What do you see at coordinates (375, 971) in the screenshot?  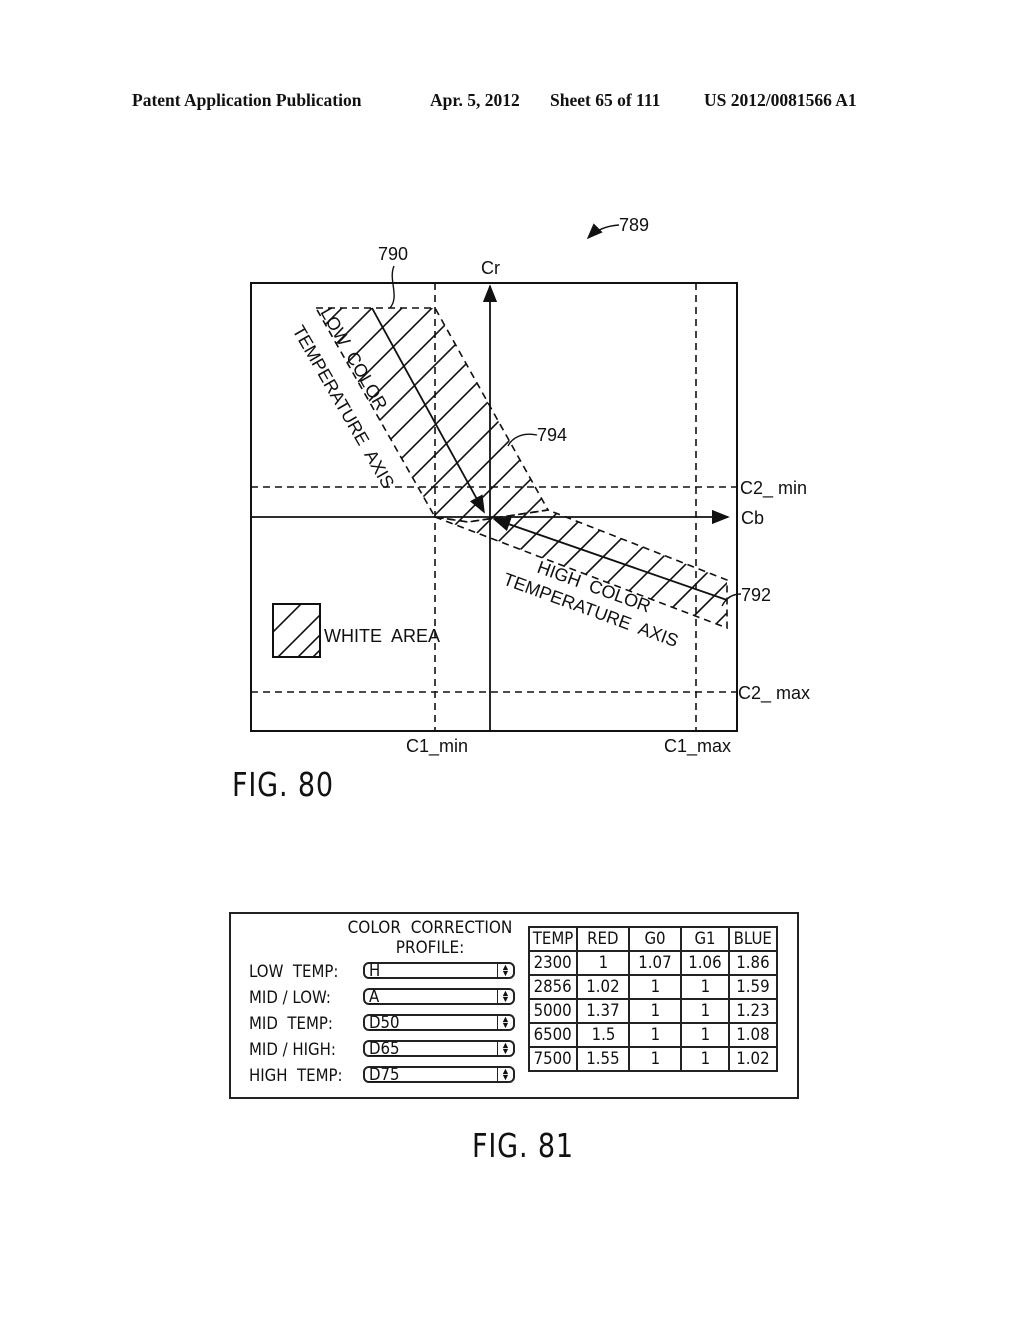 I see `low-temp-select-value: H` at bounding box center [375, 971].